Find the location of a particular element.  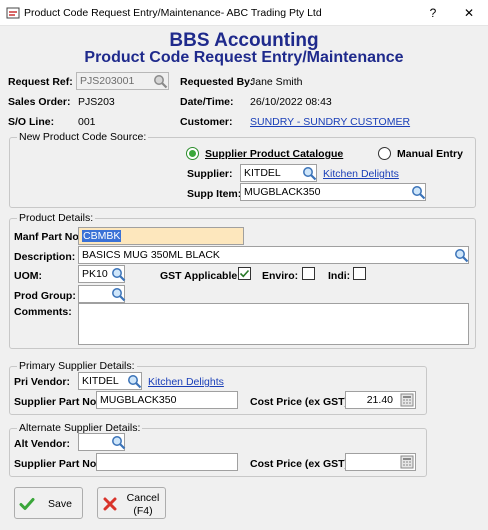

alt-part-label: Supplier Part No: is located at coordinates (57, 464).